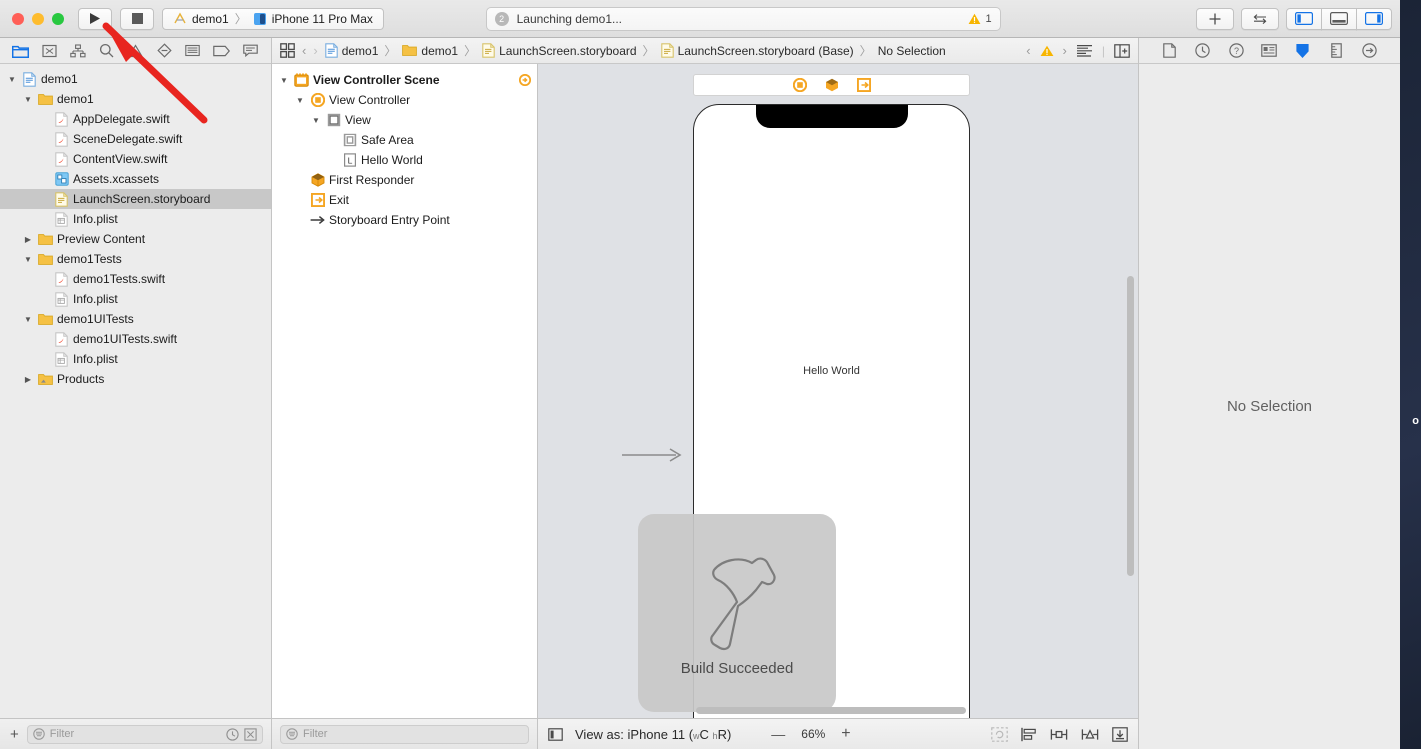 The width and height of the screenshot is (1421, 749). Describe the element at coordinates (555, 734) in the screenshot. I see `toggle-outline-icon` at that location.